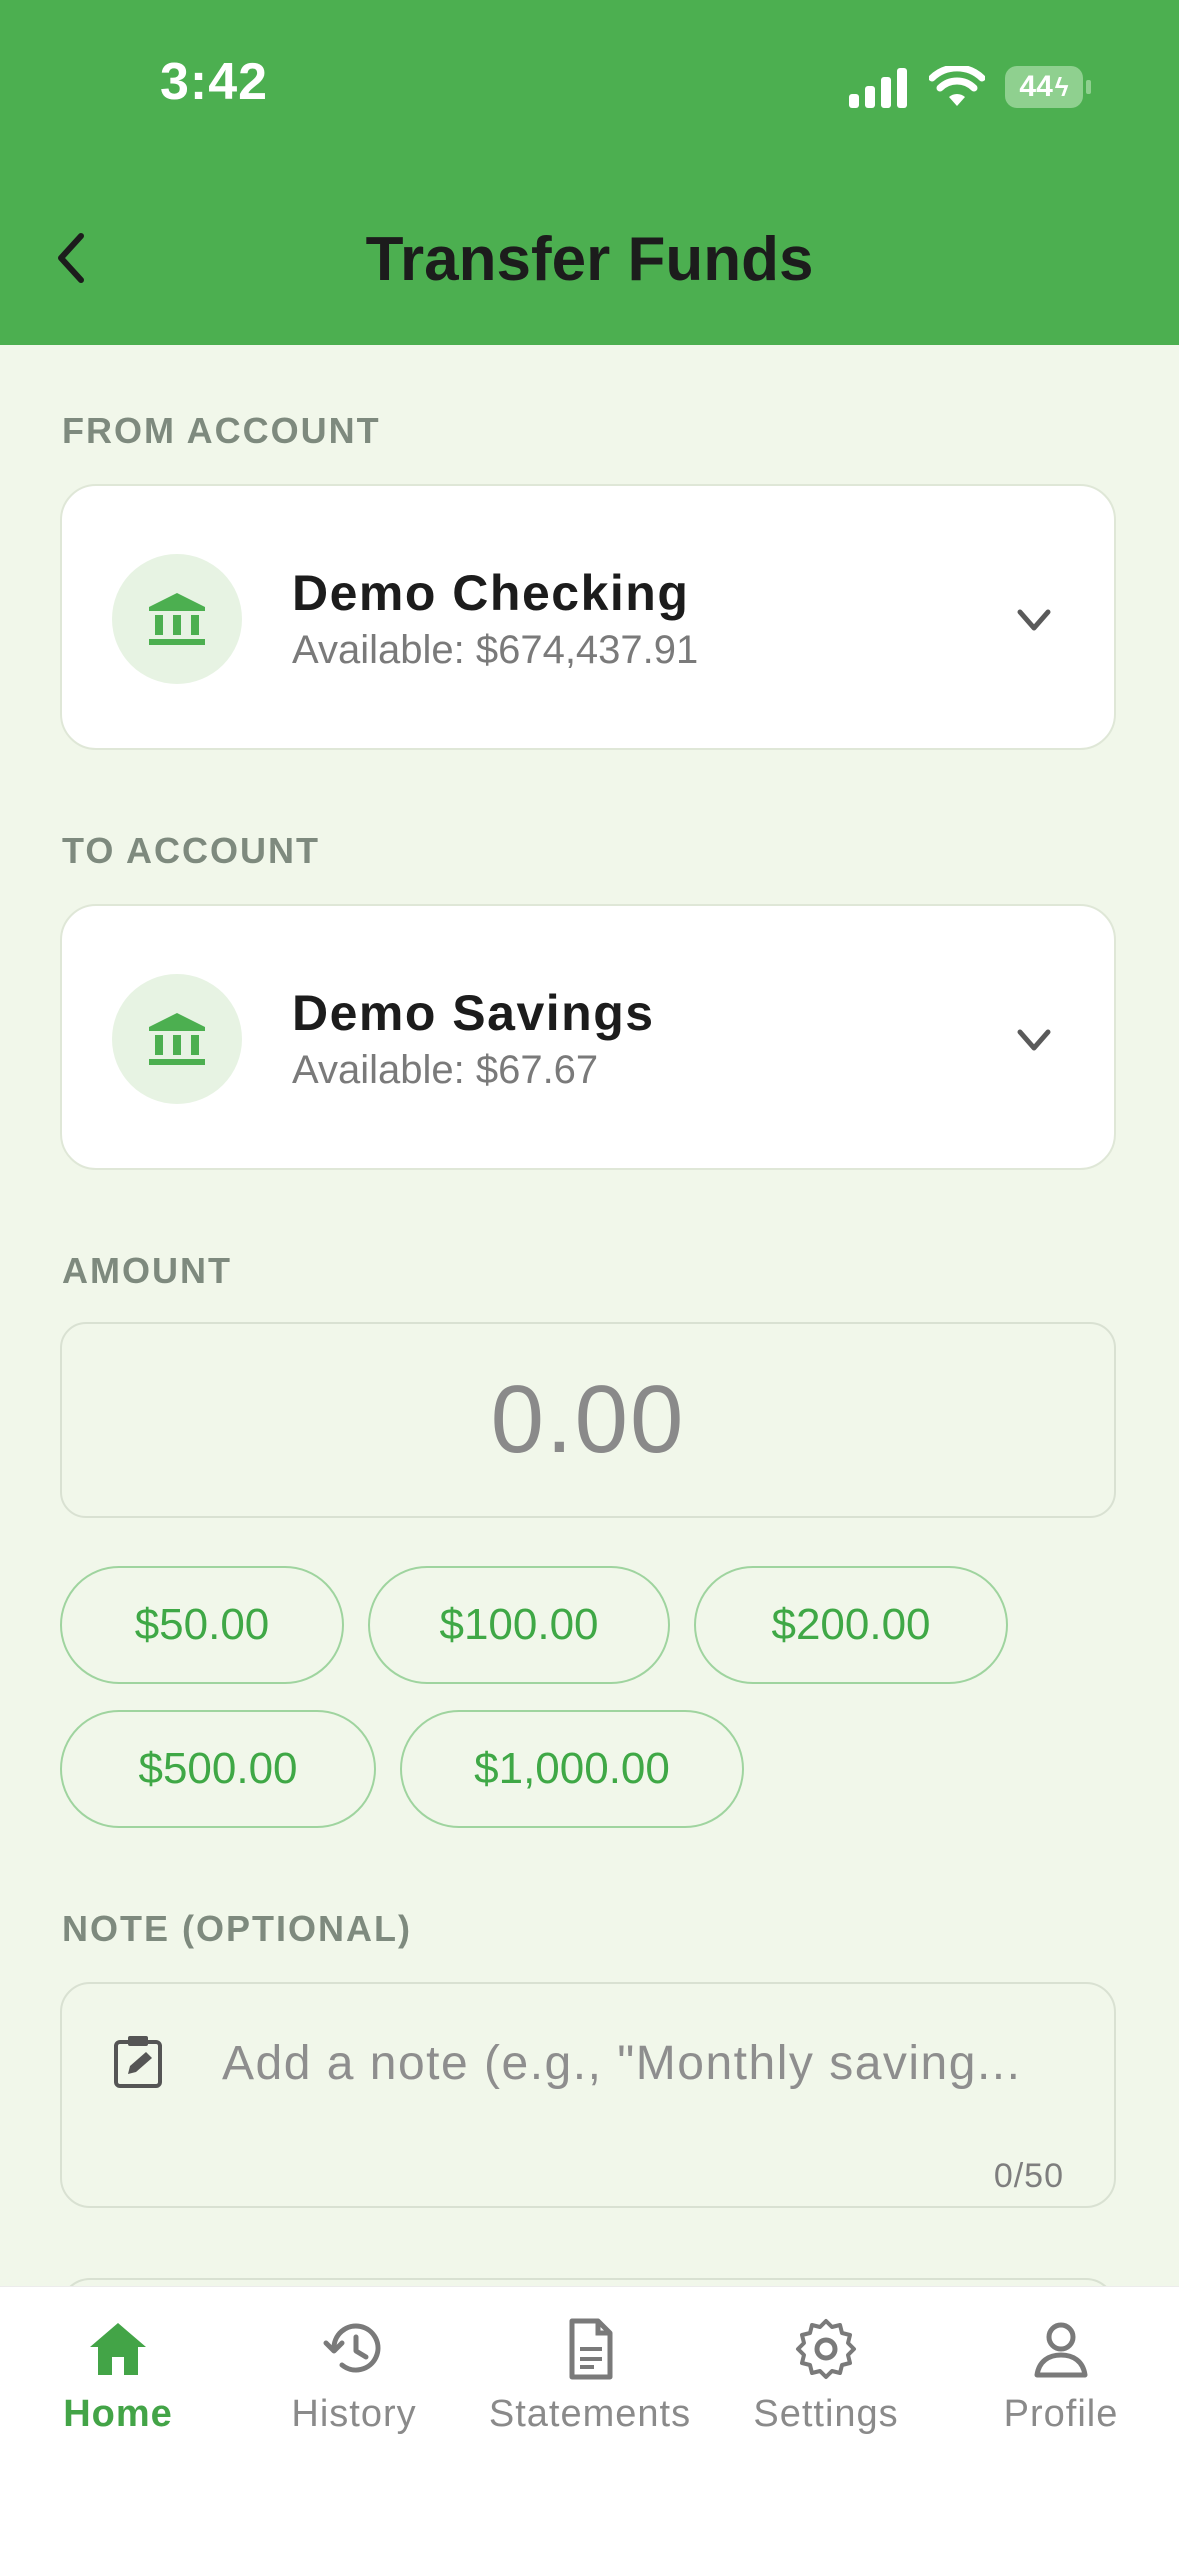  Describe the element at coordinates (473, 1013) in the screenshot. I see `to-account-name: Demo Savings` at that location.